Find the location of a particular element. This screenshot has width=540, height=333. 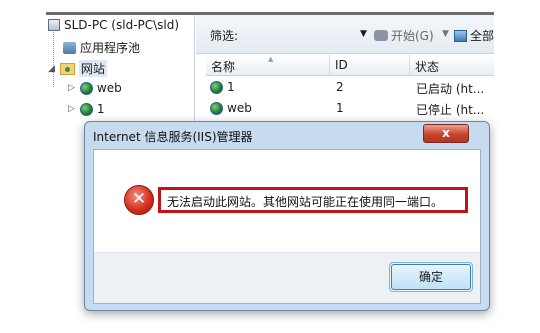

tree-node-site-web-label: web is located at coordinates (109, 88).